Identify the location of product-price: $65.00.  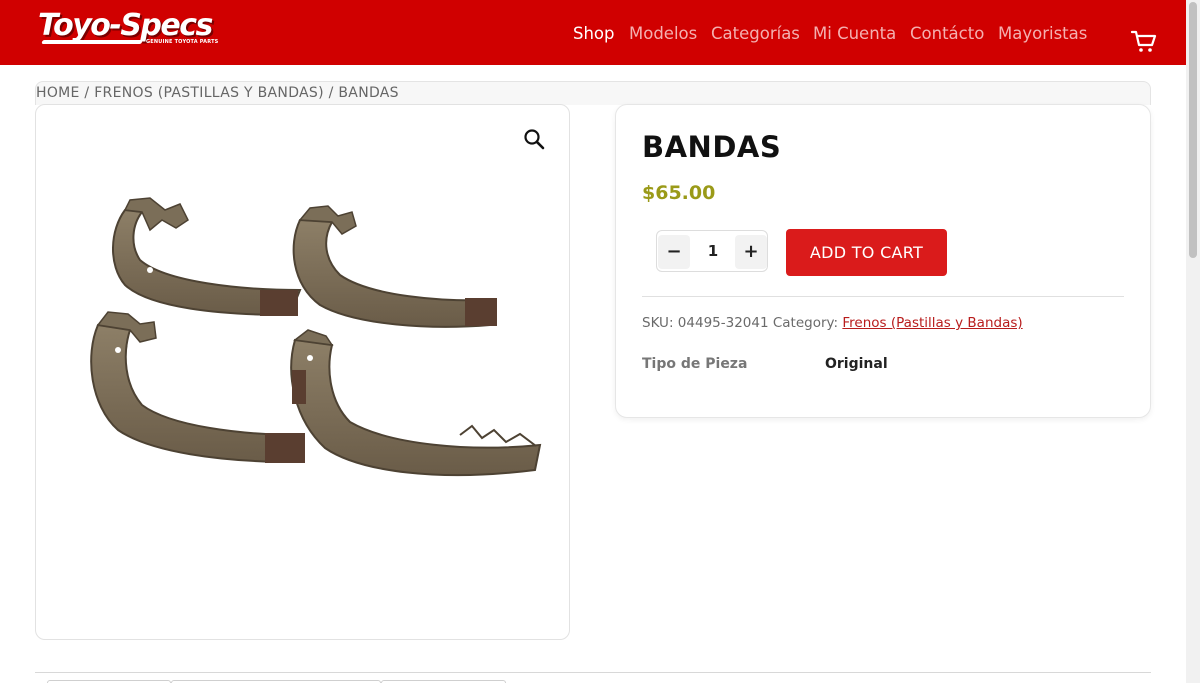
(679, 193).